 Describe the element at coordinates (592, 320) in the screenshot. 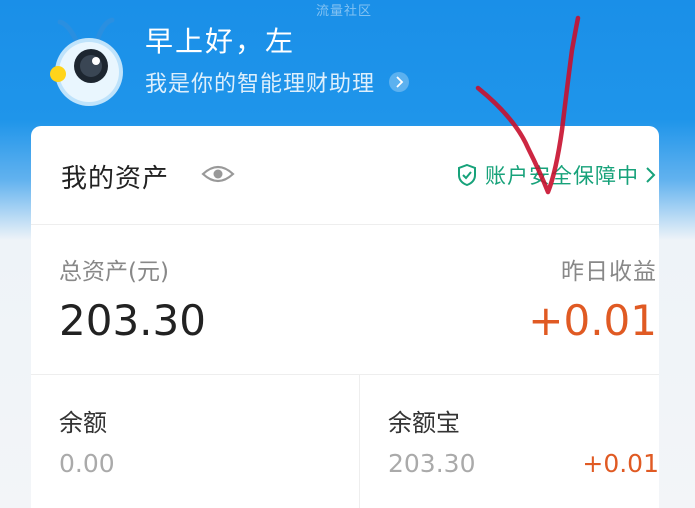

I see `yesterday-earnings-value: +0.01` at that location.